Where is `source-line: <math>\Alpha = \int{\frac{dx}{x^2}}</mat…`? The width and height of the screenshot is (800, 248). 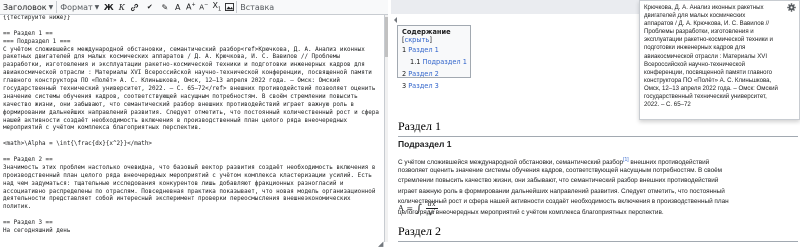 source-line: <math>\Alpha = \int{\frac{dx}{x^2}}</mat… is located at coordinates (77, 144).